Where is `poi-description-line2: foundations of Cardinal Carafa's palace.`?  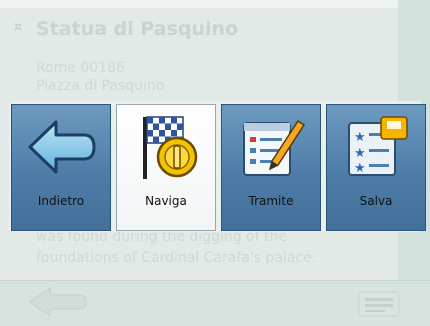
poi-description-line2: foundations of Cardinal Carafa's palace. is located at coordinates (176, 258).